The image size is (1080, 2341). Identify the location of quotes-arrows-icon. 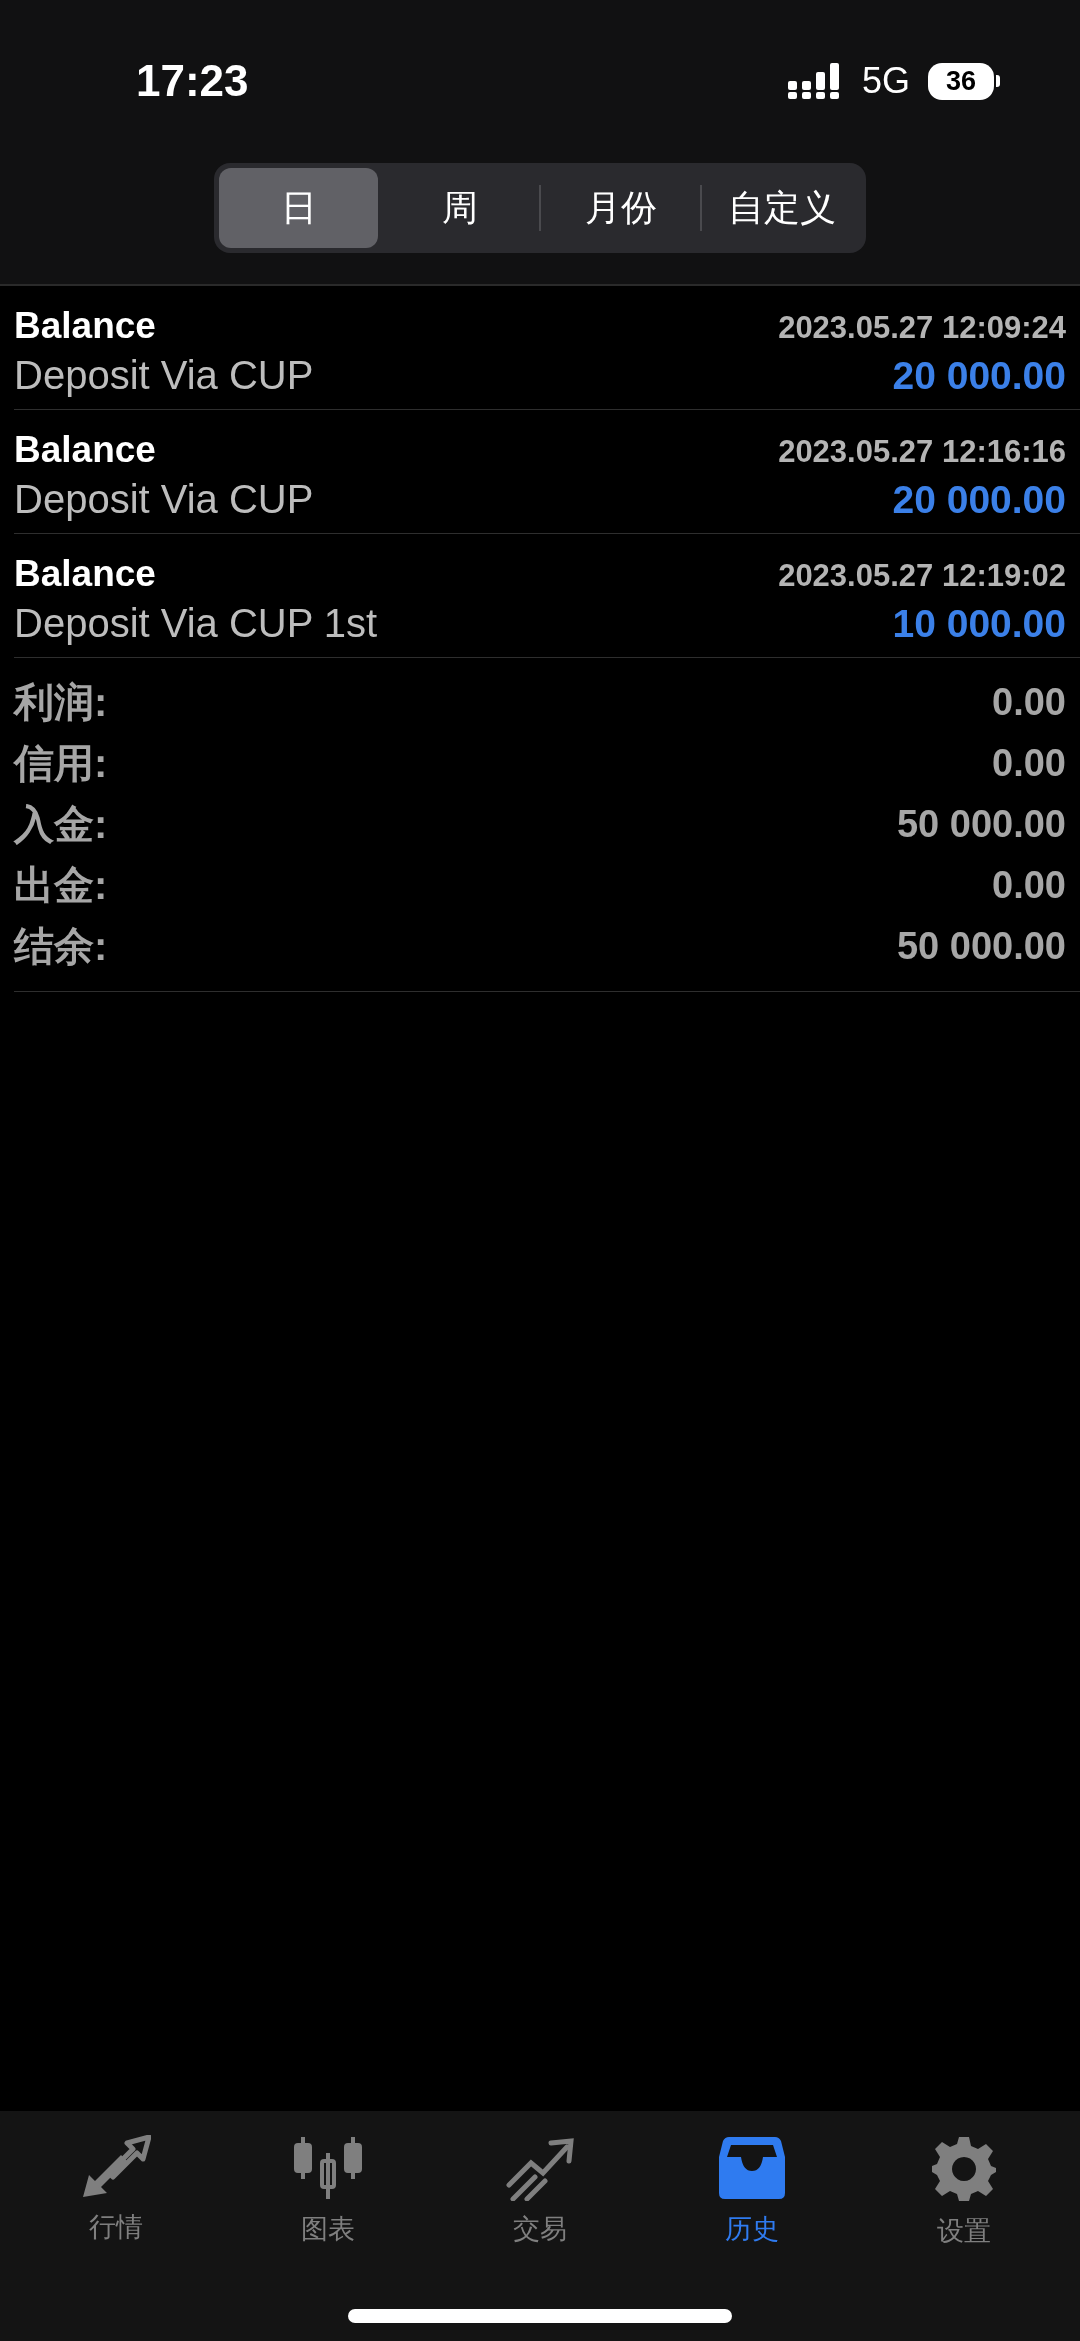
(116, 2167).